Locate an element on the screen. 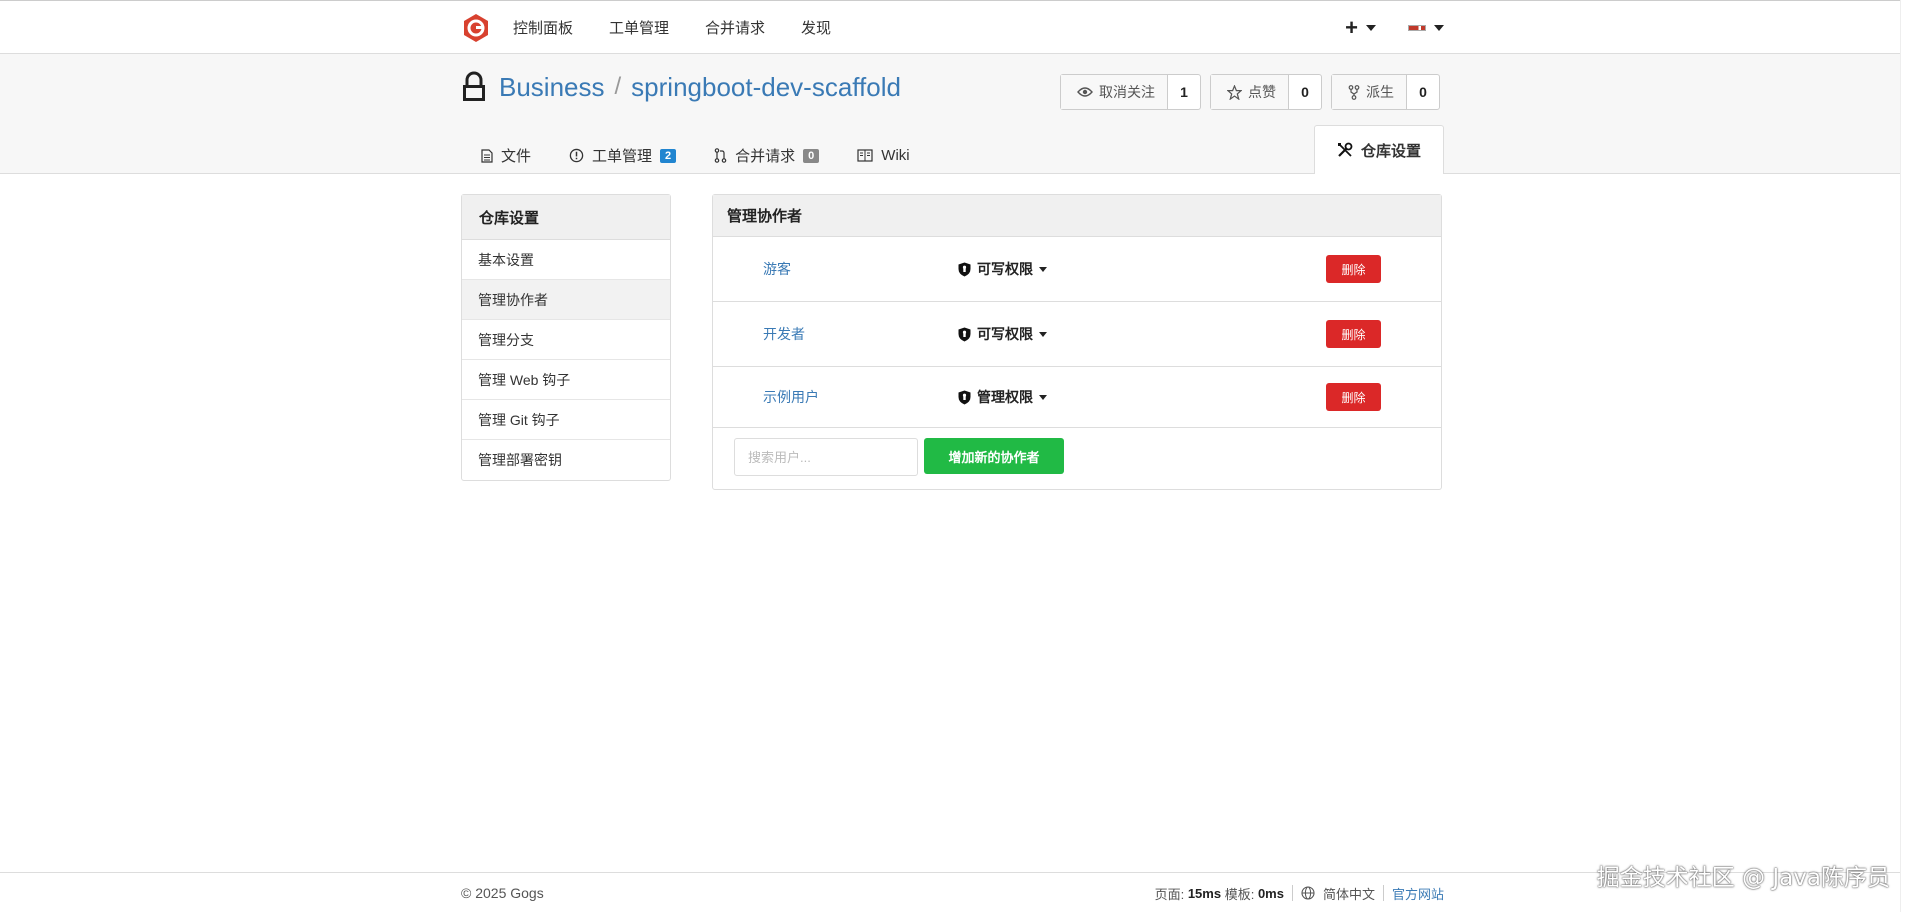 This screenshot has height=912, width=1914. tab-files: 文件 is located at coordinates (505, 155).